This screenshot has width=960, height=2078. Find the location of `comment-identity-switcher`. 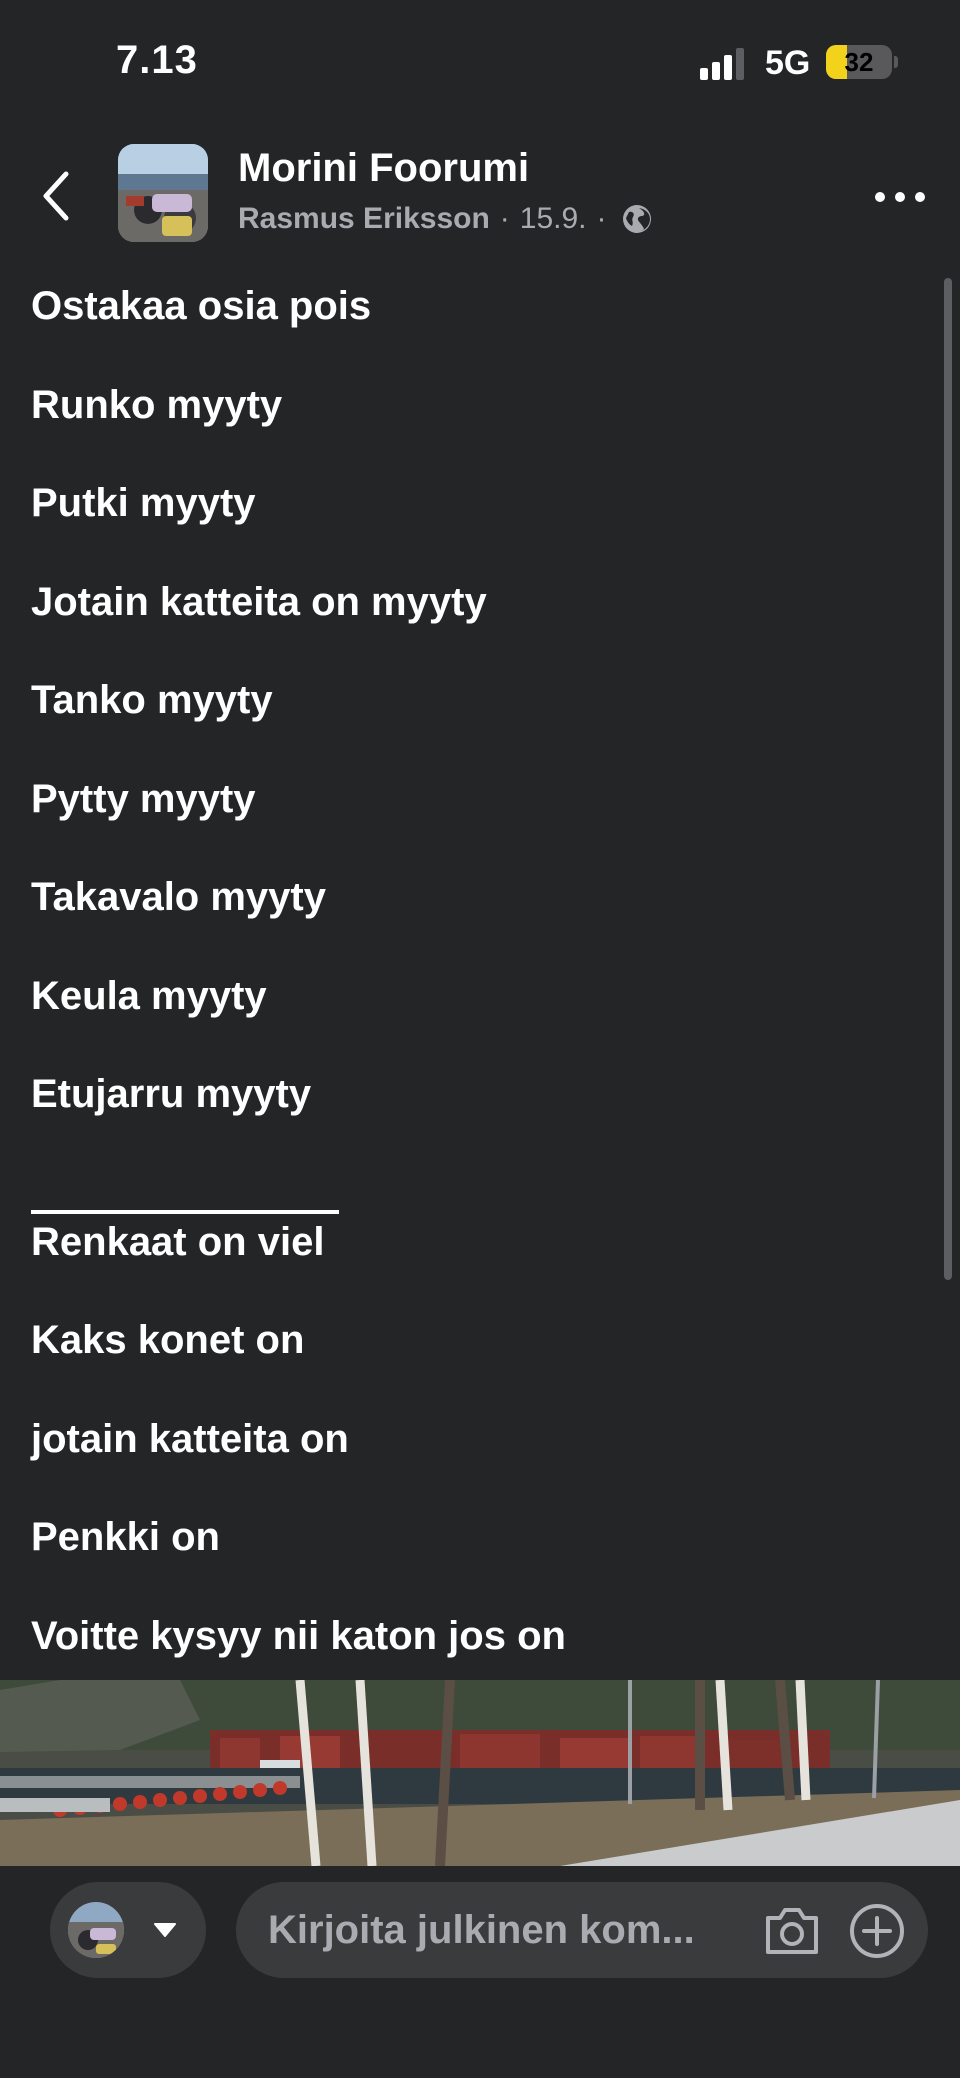

comment-identity-switcher is located at coordinates (128, 1930).